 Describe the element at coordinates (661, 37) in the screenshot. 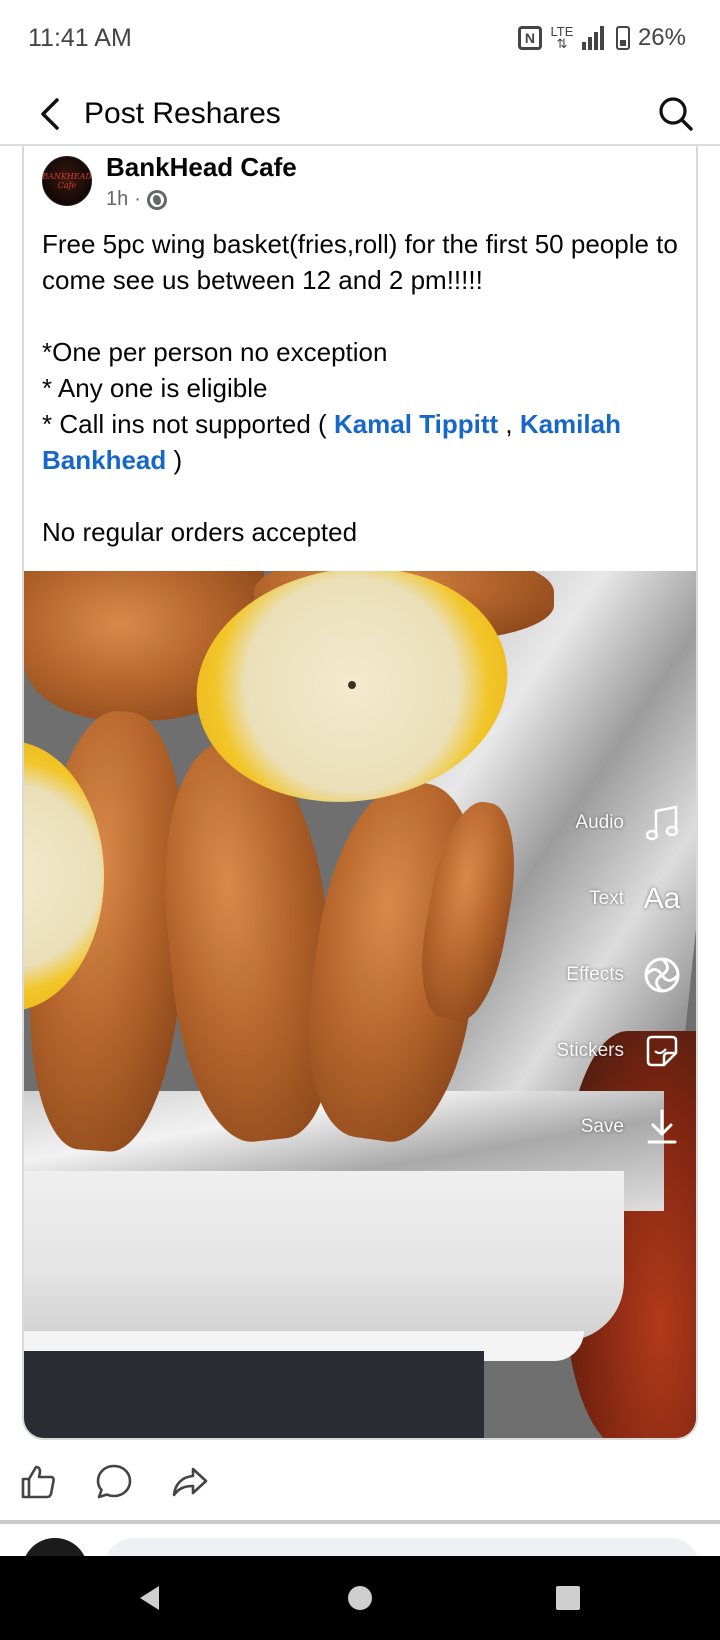

I see `battery-percent: 26%` at that location.